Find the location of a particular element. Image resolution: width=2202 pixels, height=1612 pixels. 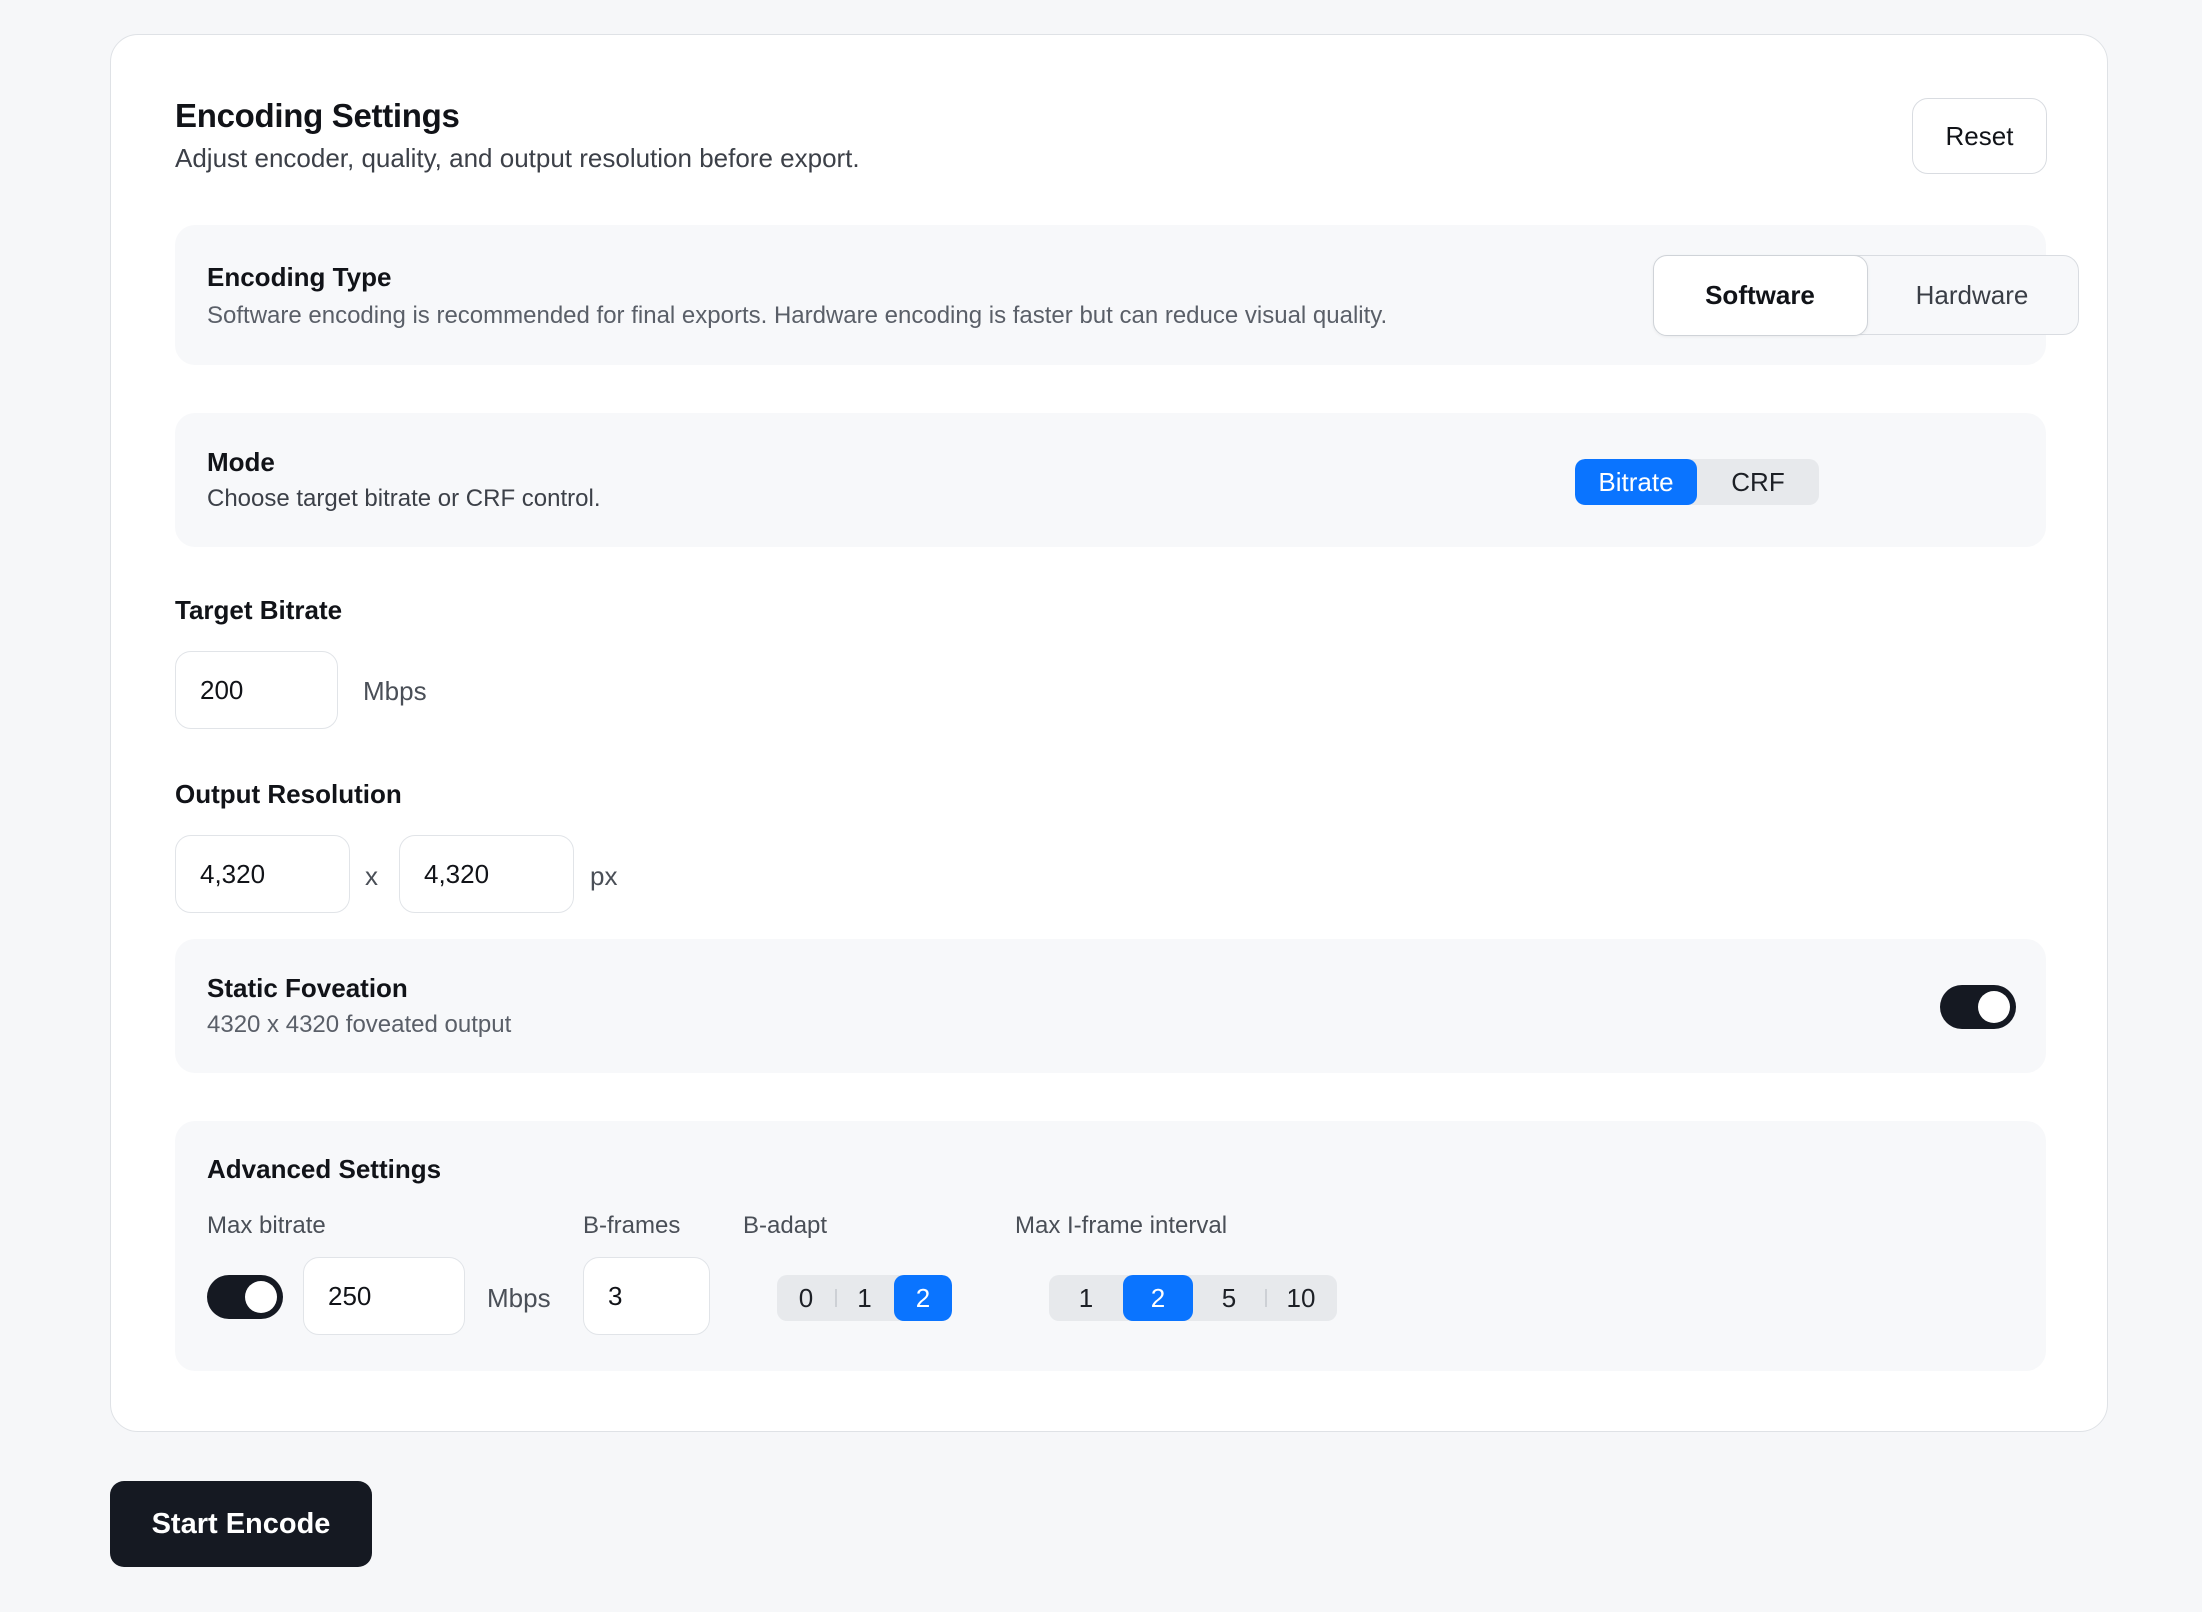

max-iframe-interval-label: Max I-frame interval is located at coordinates (1121, 1225).